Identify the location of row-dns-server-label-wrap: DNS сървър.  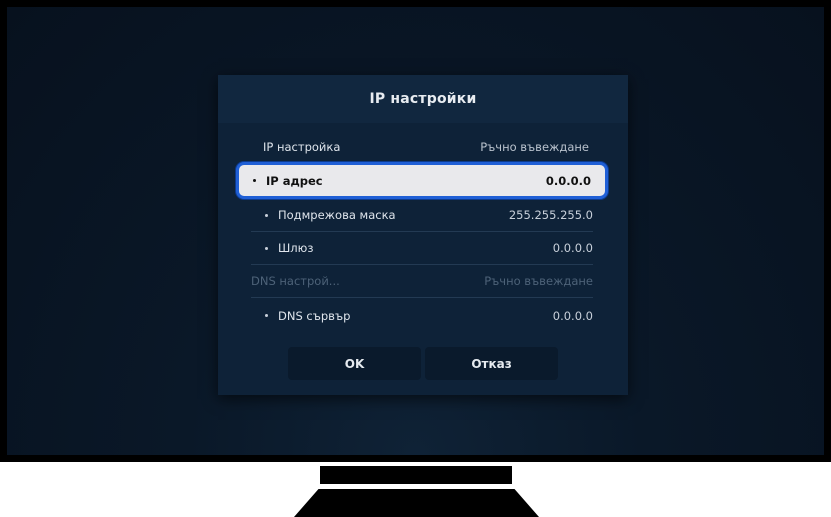
(300, 316).